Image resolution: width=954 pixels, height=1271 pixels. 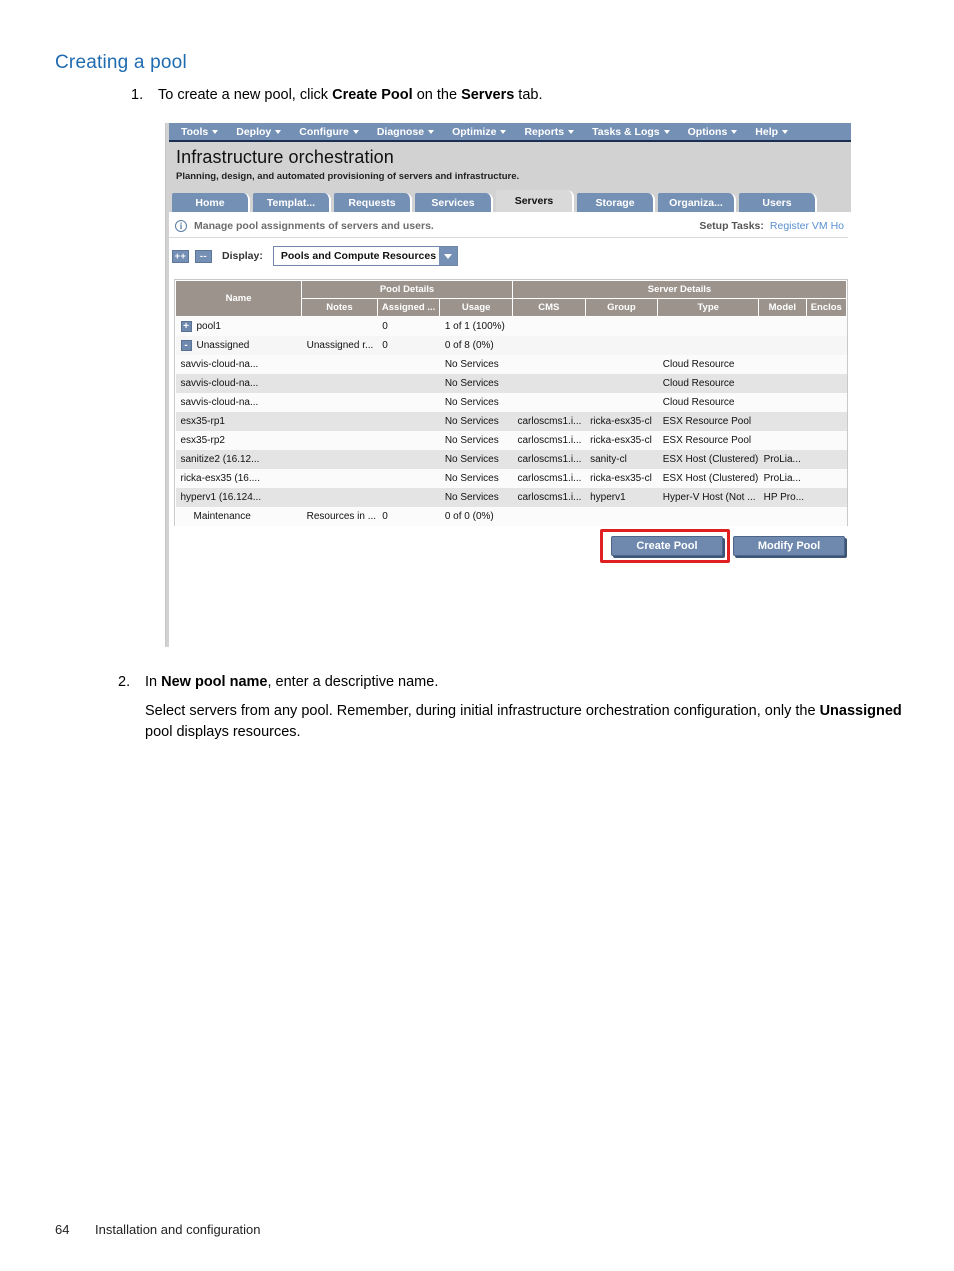 I want to click on display-select: Pools and Compute Resources, so click(x=365, y=256).